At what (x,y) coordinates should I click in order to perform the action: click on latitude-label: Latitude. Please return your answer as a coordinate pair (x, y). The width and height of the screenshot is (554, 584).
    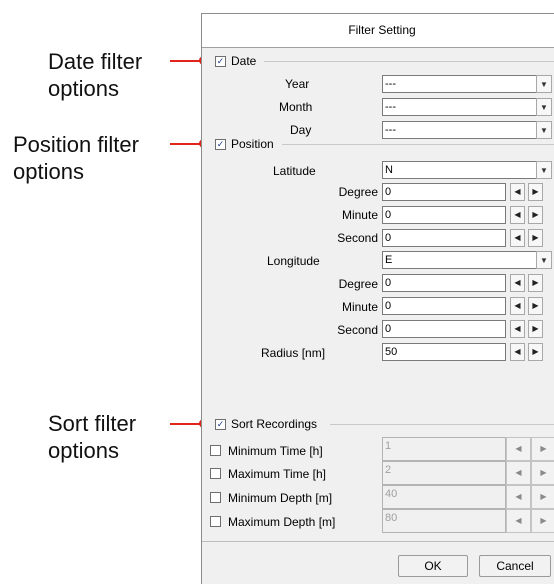
    Looking at the image, I should click on (294, 171).